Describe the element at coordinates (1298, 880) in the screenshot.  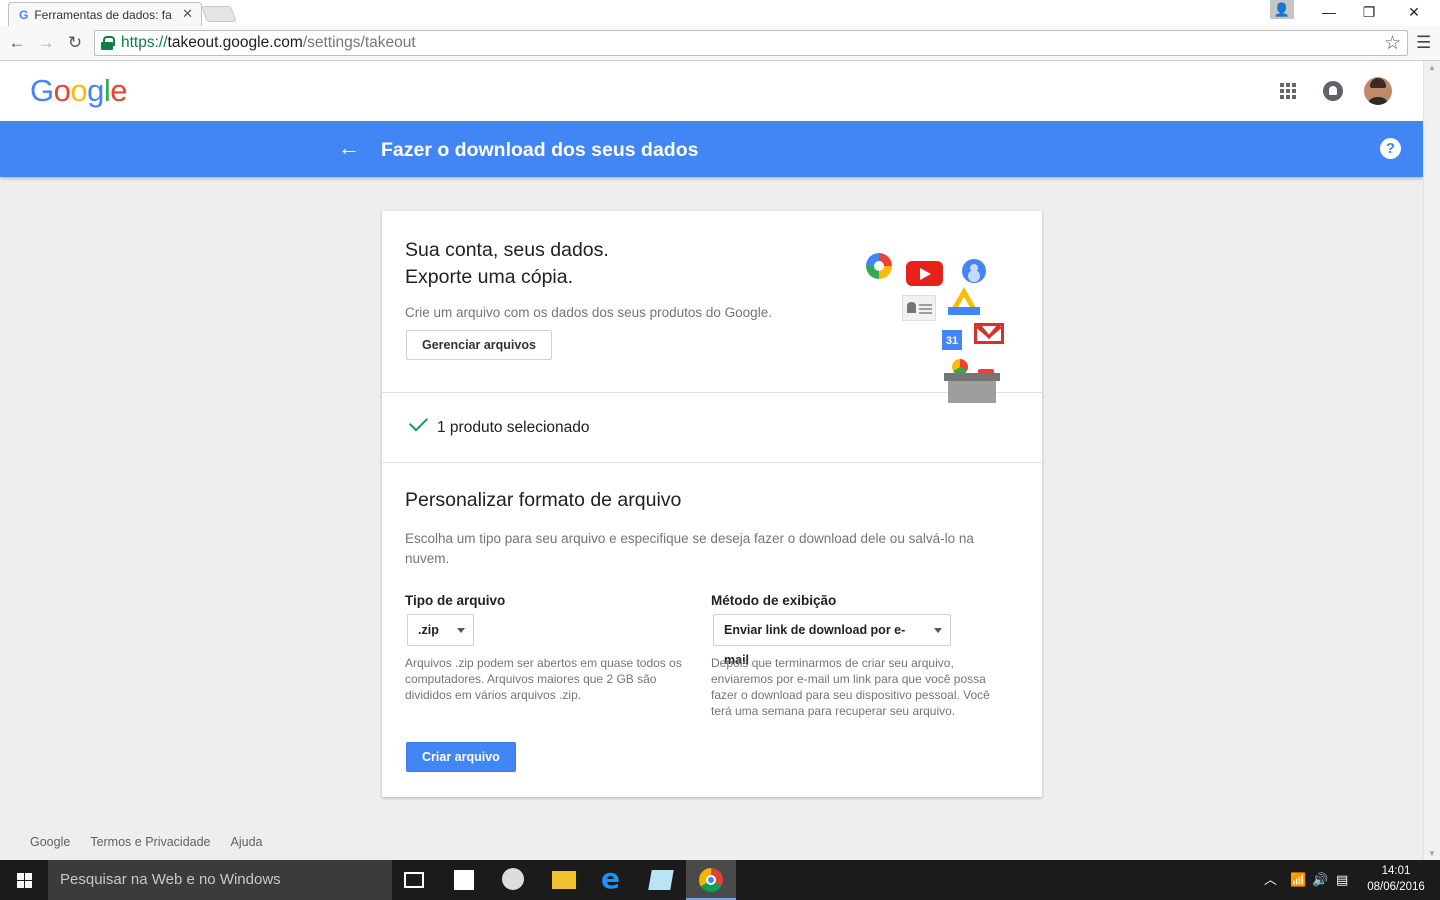
I see `wifi-icon: 📶` at that location.